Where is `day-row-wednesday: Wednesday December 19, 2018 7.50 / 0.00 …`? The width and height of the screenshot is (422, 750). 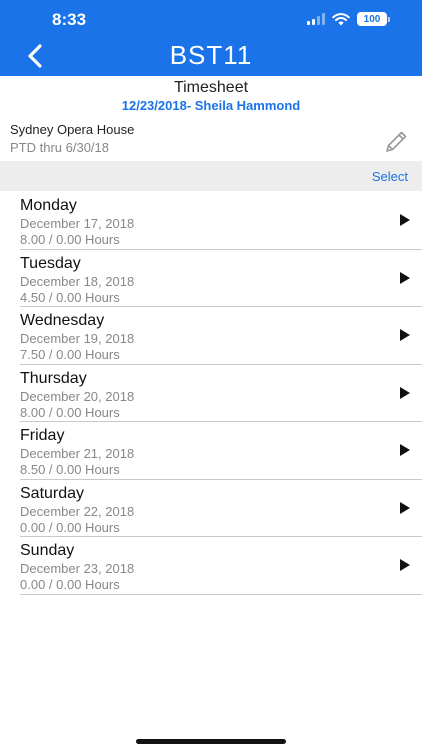
day-row-wednesday: Wednesday December 19, 2018 7.50 / 0.00 … is located at coordinates (221, 336).